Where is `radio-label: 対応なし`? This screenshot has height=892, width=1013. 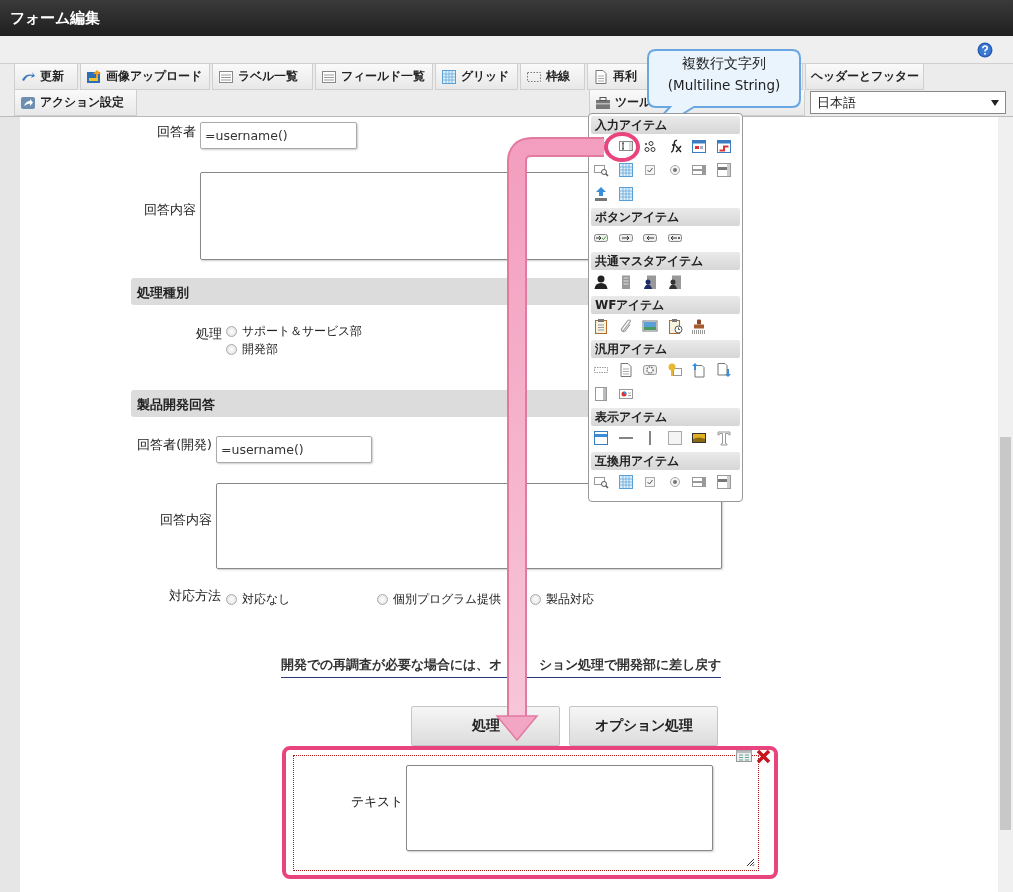 radio-label: 対応なし is located at coordinates (266, 599).